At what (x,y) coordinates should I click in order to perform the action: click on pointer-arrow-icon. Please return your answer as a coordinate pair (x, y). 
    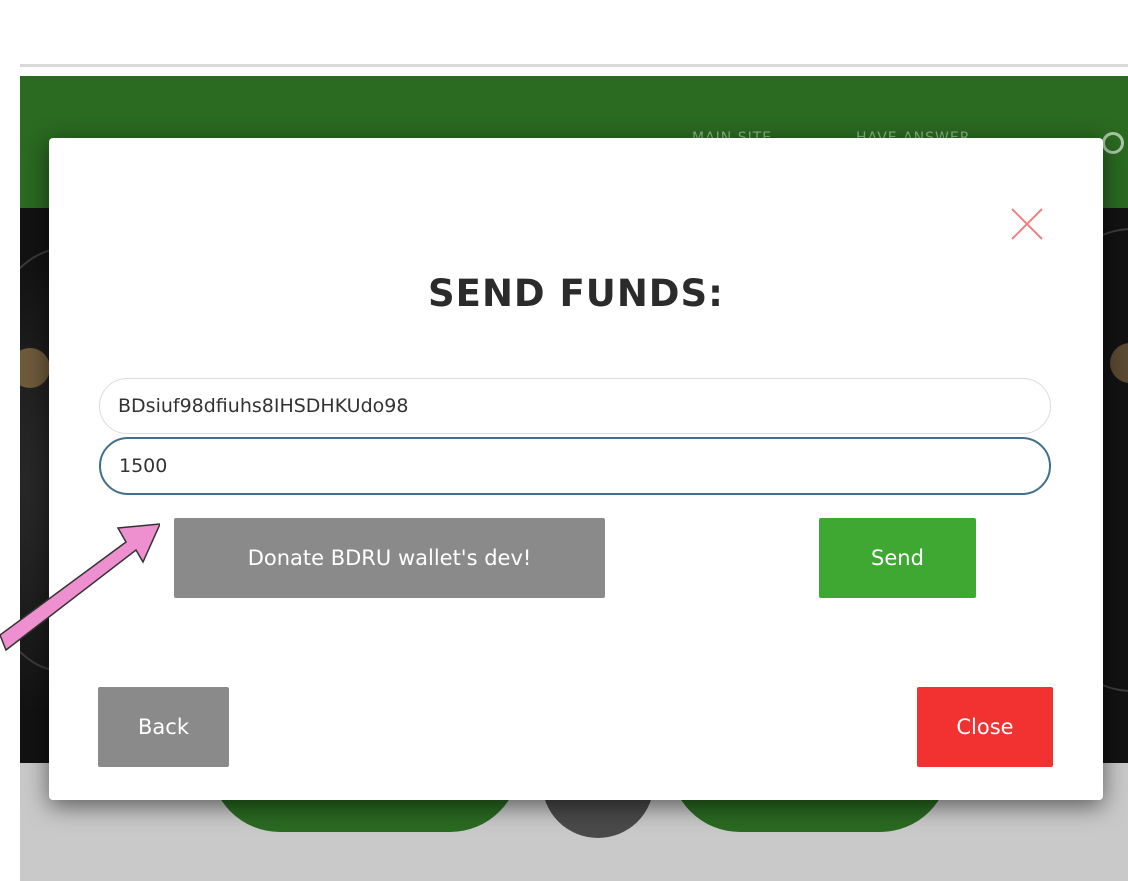
    Looking at the image, I should click on (80, 587).